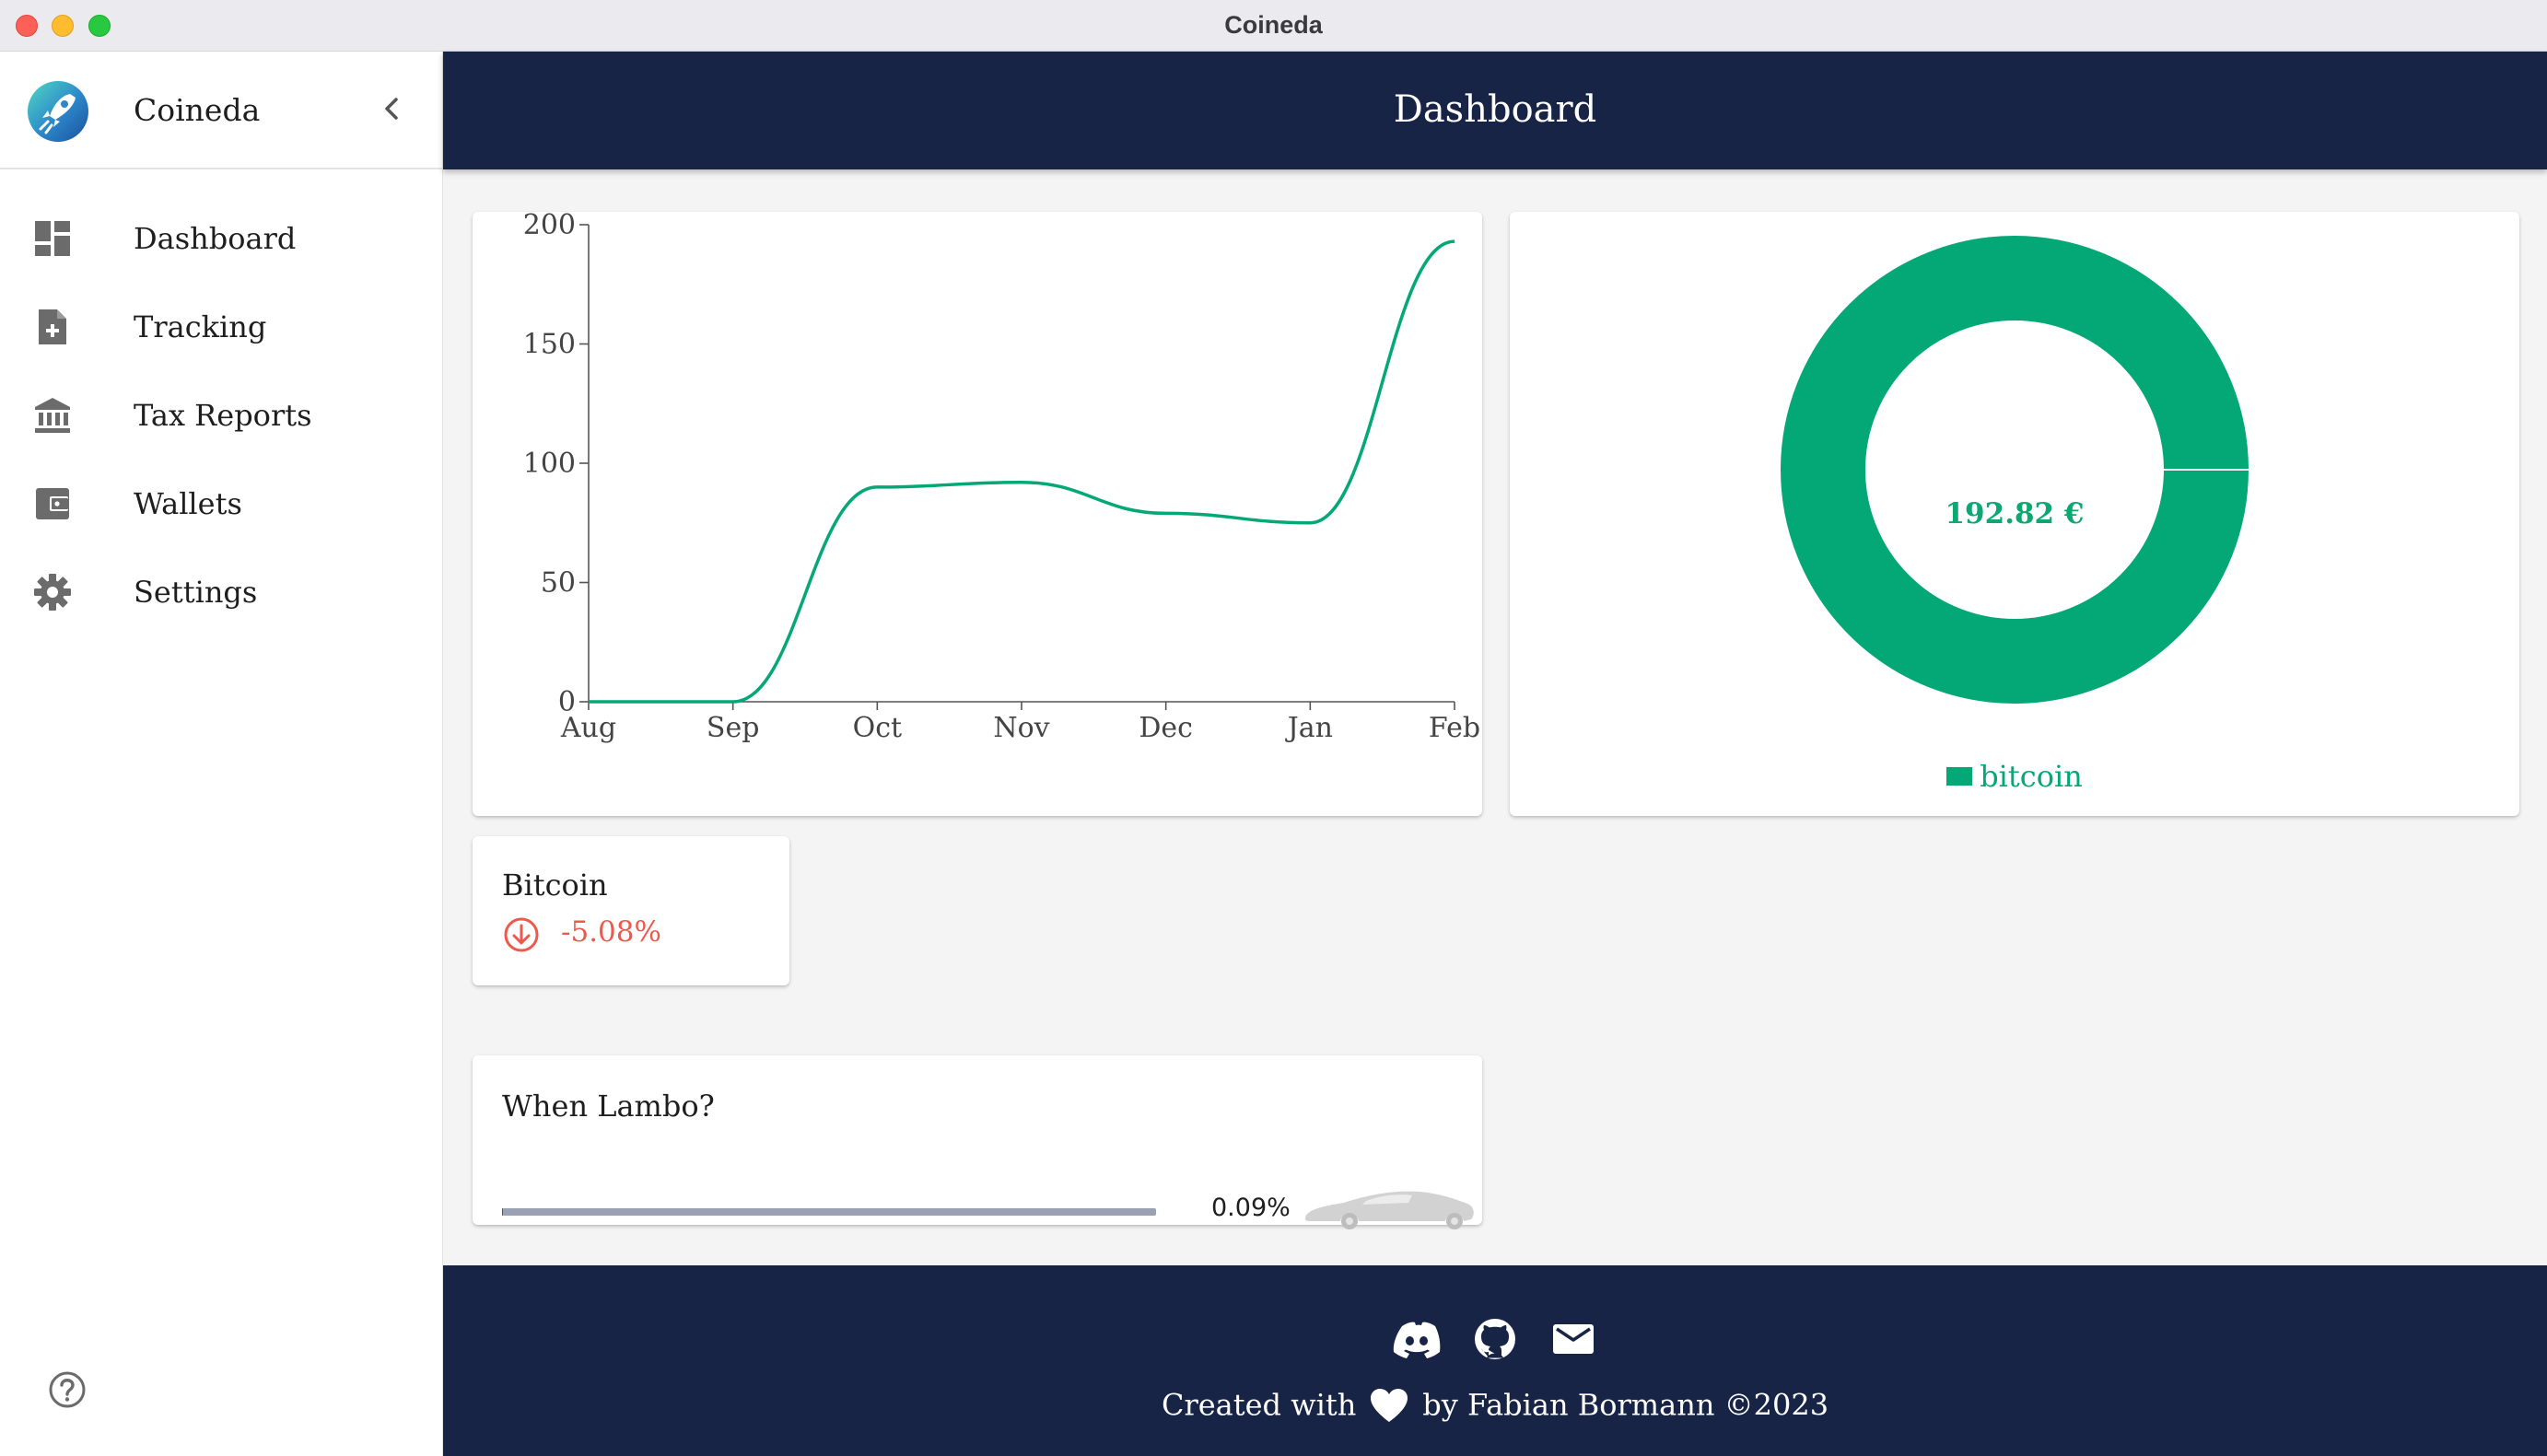  I want to click on x-tick-label: Nov, so click(1021, 728).